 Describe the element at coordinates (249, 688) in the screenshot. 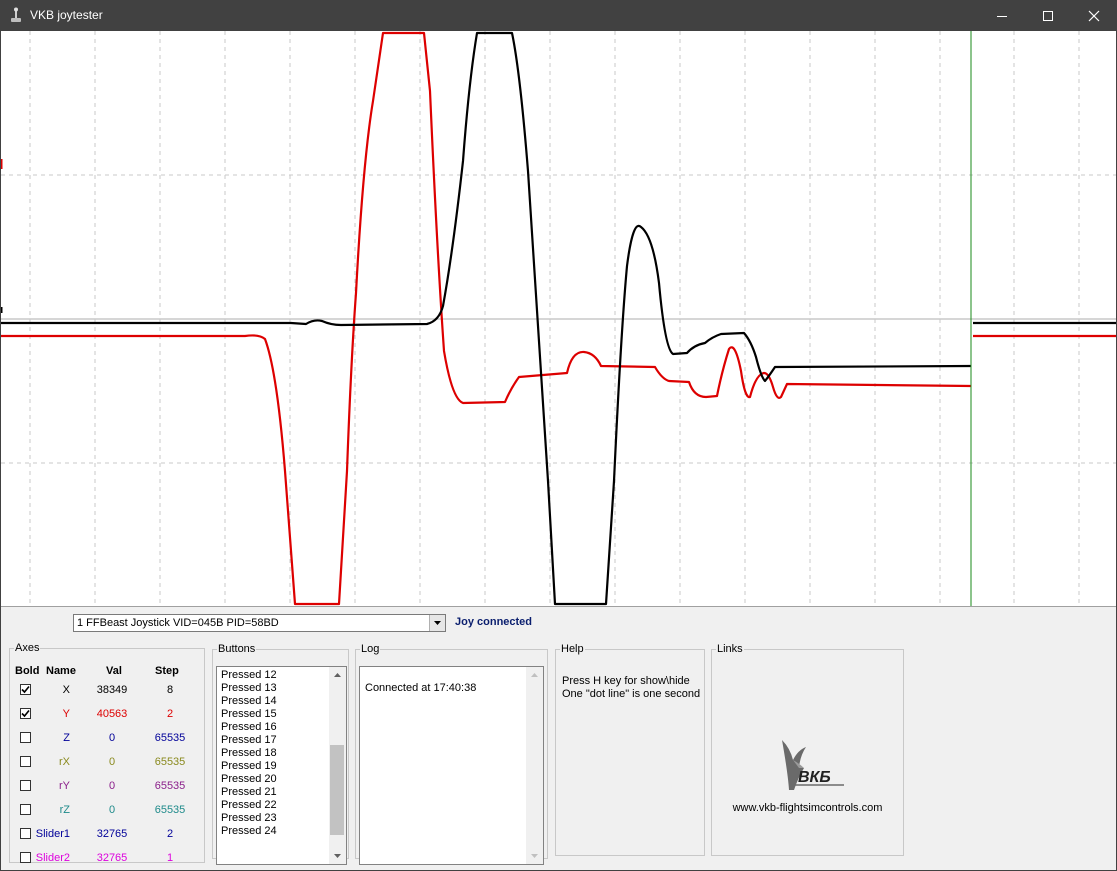

I see `list-item: Pressed 13` at that location.